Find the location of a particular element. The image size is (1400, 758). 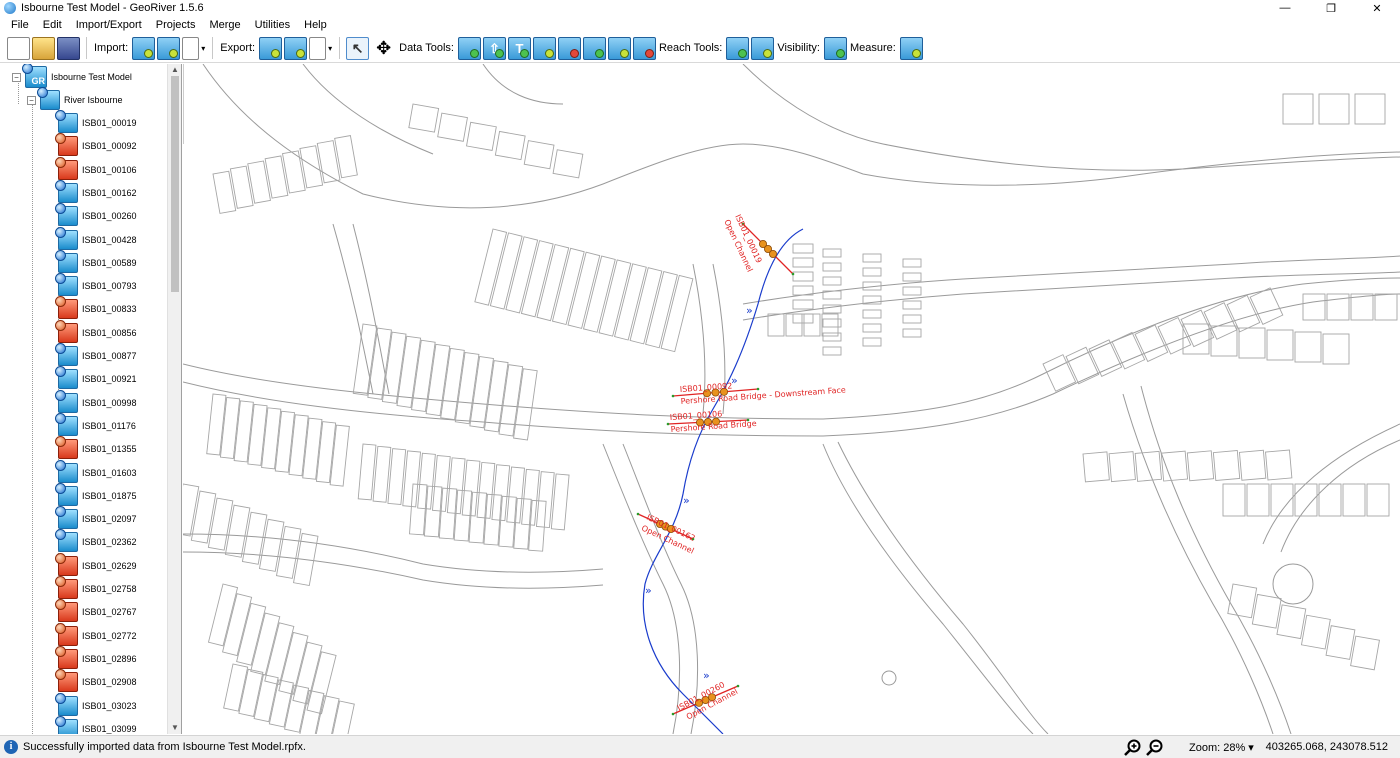

menu-import-export: Import/Export is located at coordinates (109, 25).